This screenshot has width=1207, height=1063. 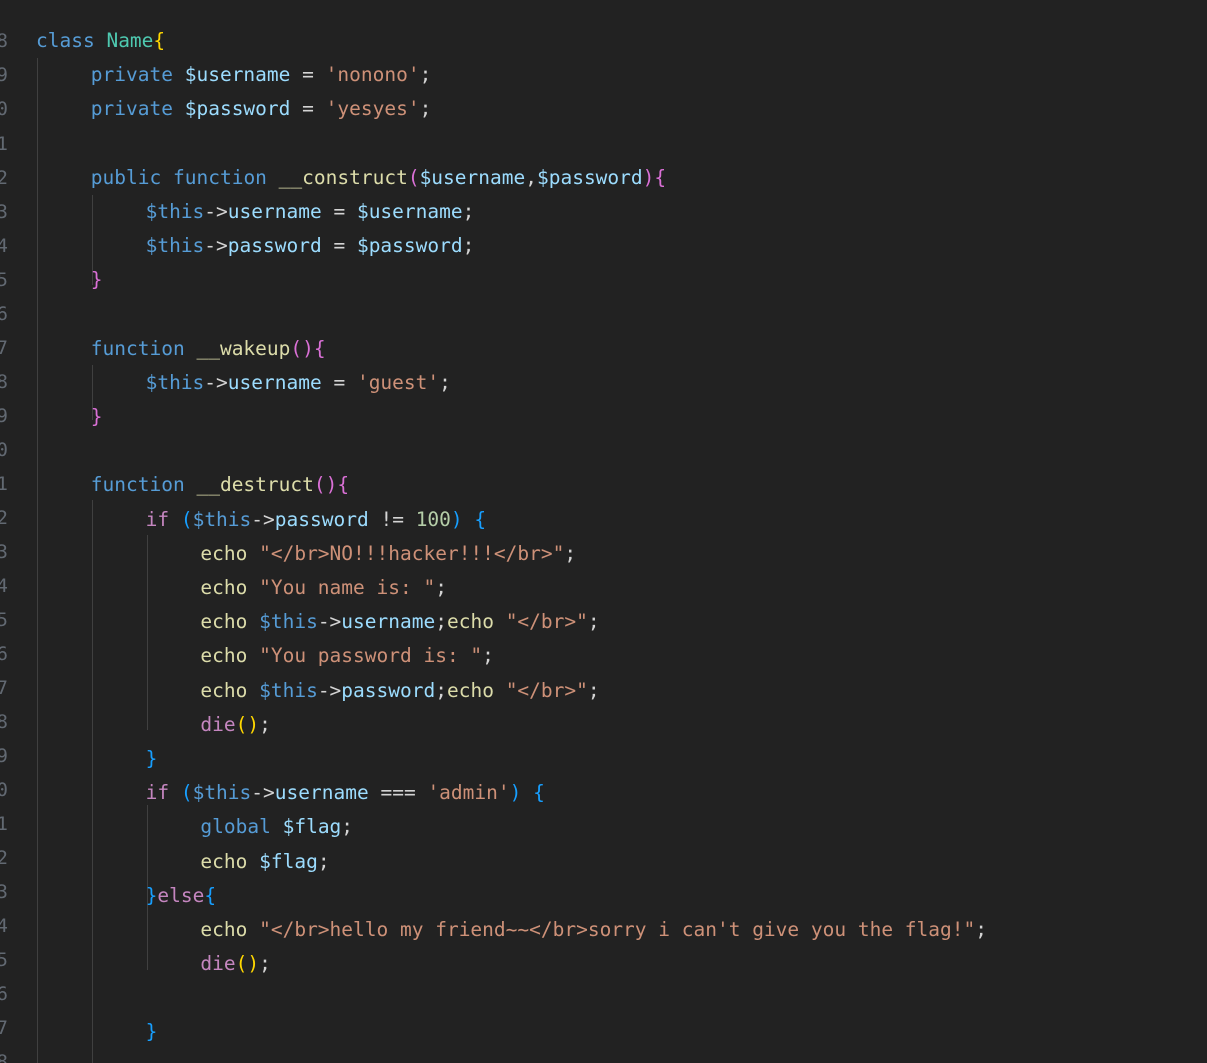 I want to click on line-number: 15, so click(x=4, y=280).